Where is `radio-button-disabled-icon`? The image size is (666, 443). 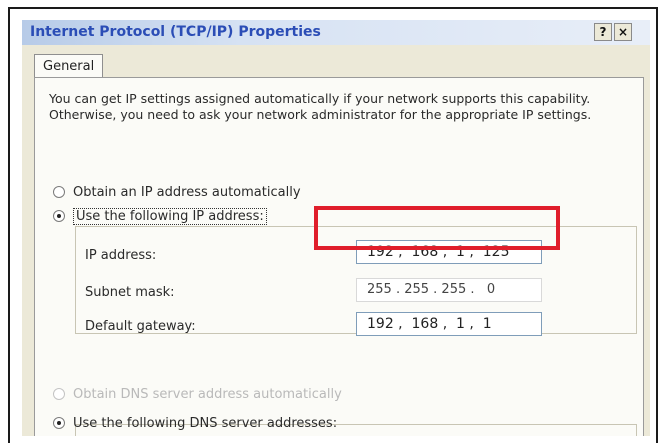 radio-button-disabled-icon is located at coordinates (59, 393).